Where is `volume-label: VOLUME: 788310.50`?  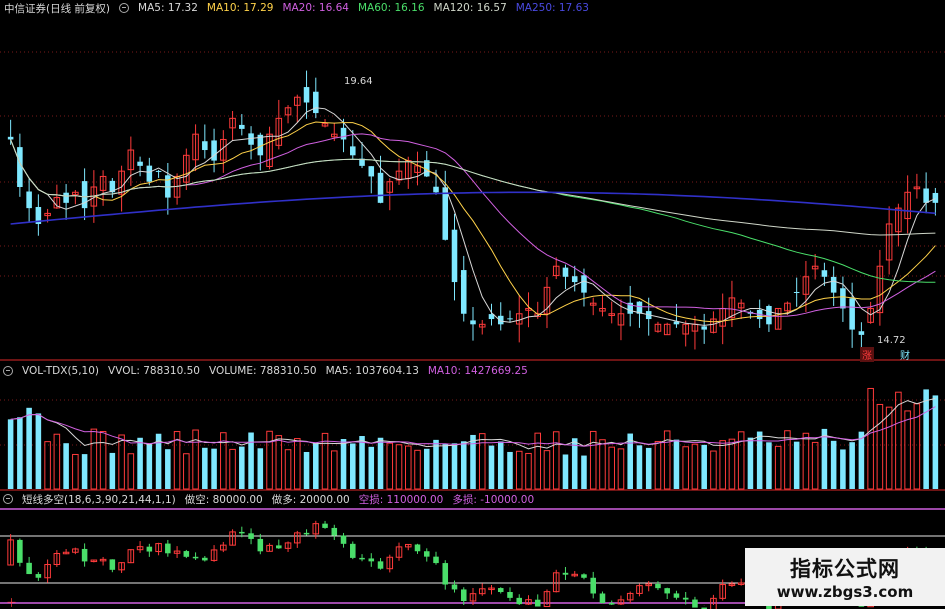 volume-label: VOLUME: 788310.50 is located at coordinates (262, 371).